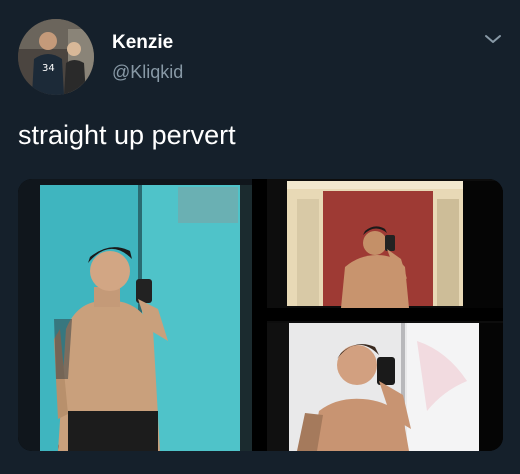 This screenshot has width=520, height=474. I want to click on author-avatar: 34, so click(56, 57).